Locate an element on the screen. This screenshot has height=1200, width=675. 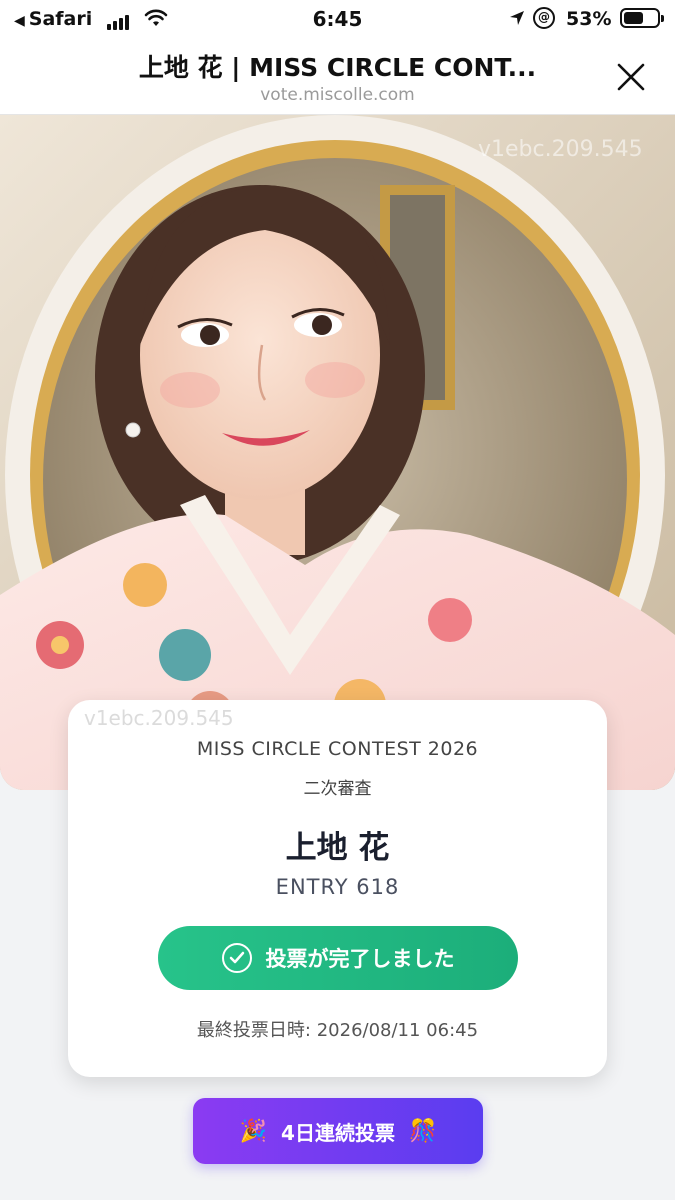
party-popper-icon: 🎉 is located at coordinates (253, 1131).